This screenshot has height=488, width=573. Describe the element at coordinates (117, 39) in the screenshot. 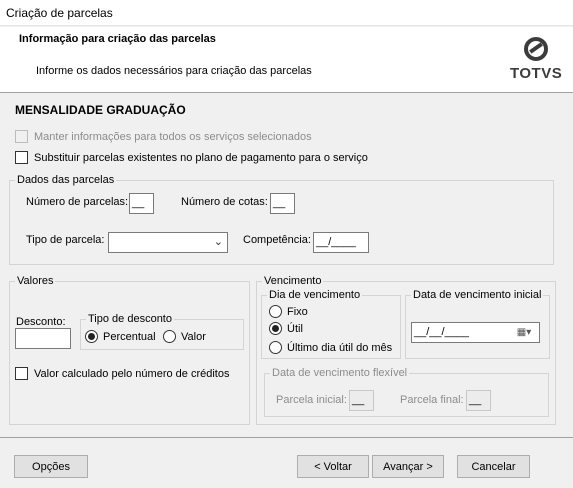

I see `header-title: Informação para criação das parcelas` at that location.